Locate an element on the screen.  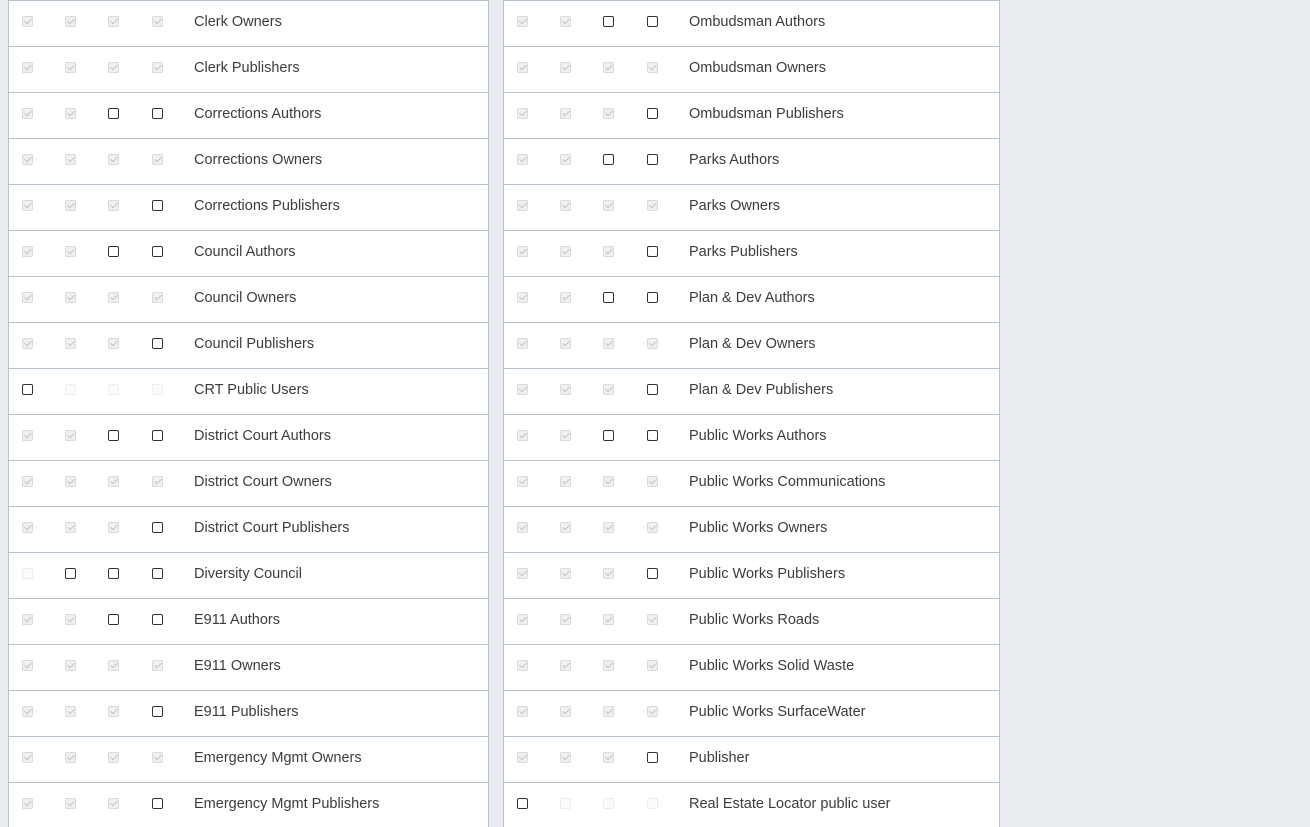
table-row: Publisher is located at coordinates (751, 759).